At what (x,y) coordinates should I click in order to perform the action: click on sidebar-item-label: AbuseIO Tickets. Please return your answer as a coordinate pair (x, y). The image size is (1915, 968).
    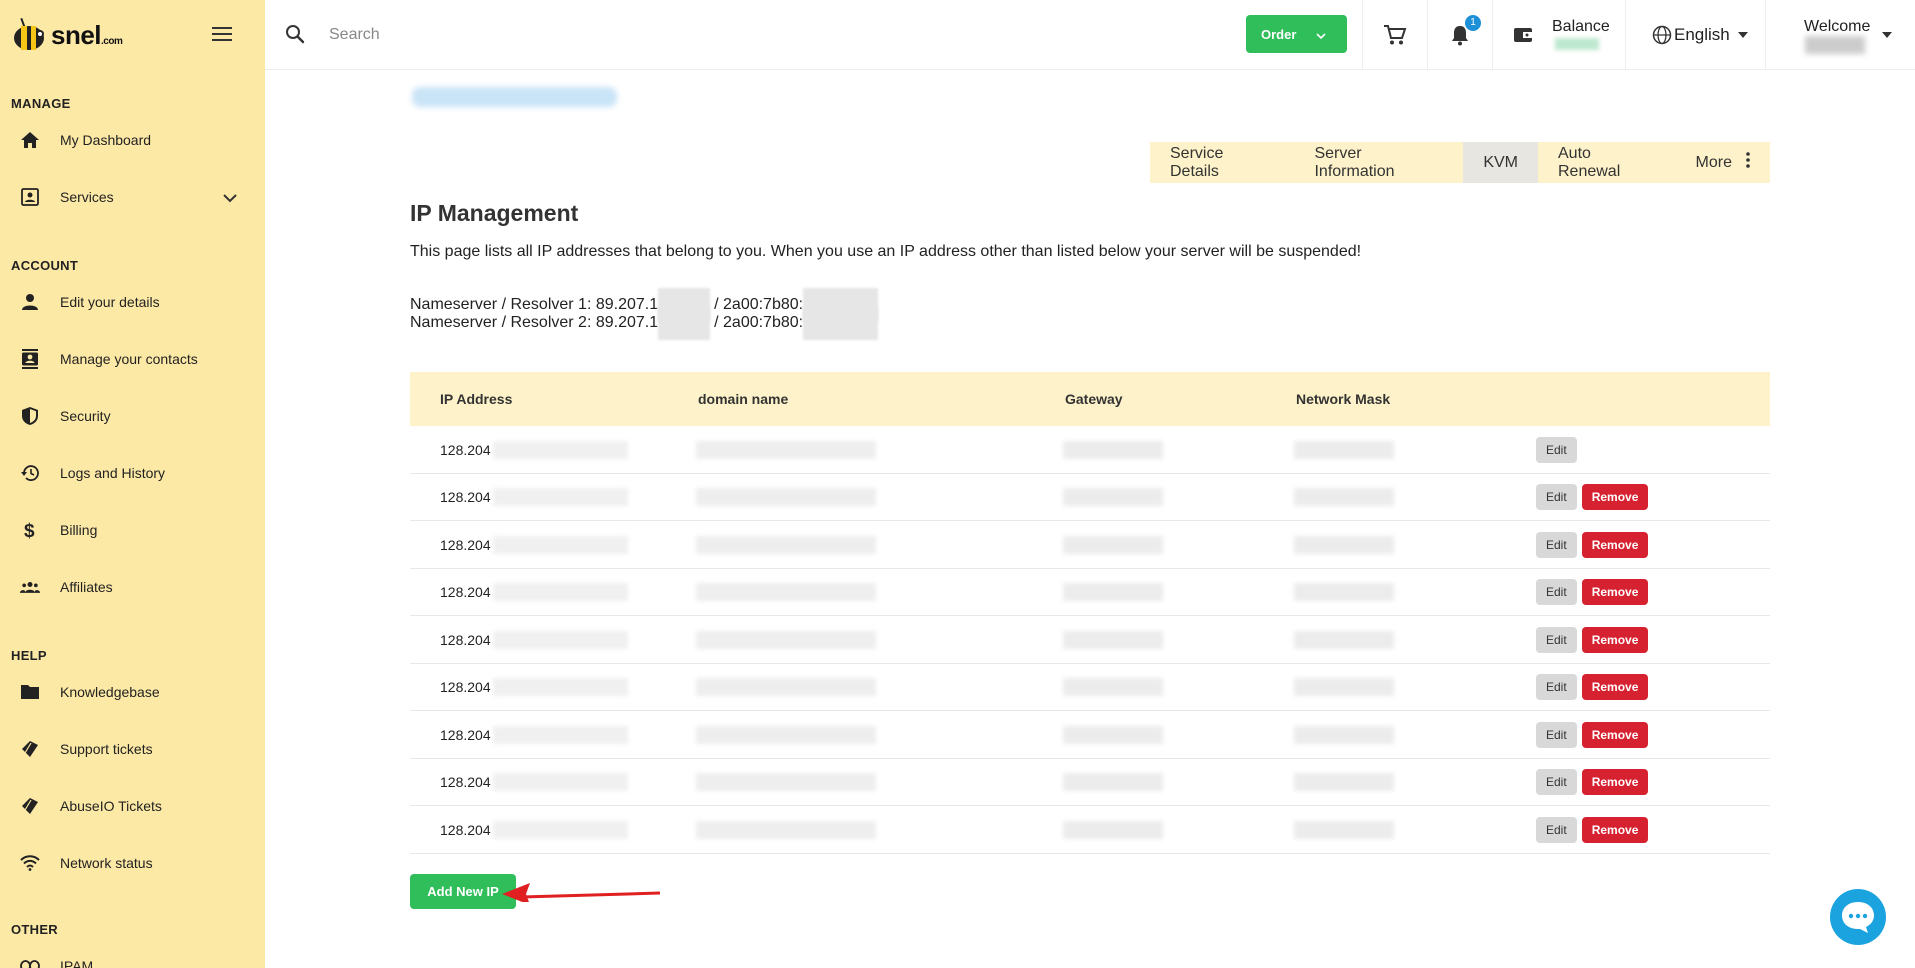
    Looking at the image, I should click on (111, 805).